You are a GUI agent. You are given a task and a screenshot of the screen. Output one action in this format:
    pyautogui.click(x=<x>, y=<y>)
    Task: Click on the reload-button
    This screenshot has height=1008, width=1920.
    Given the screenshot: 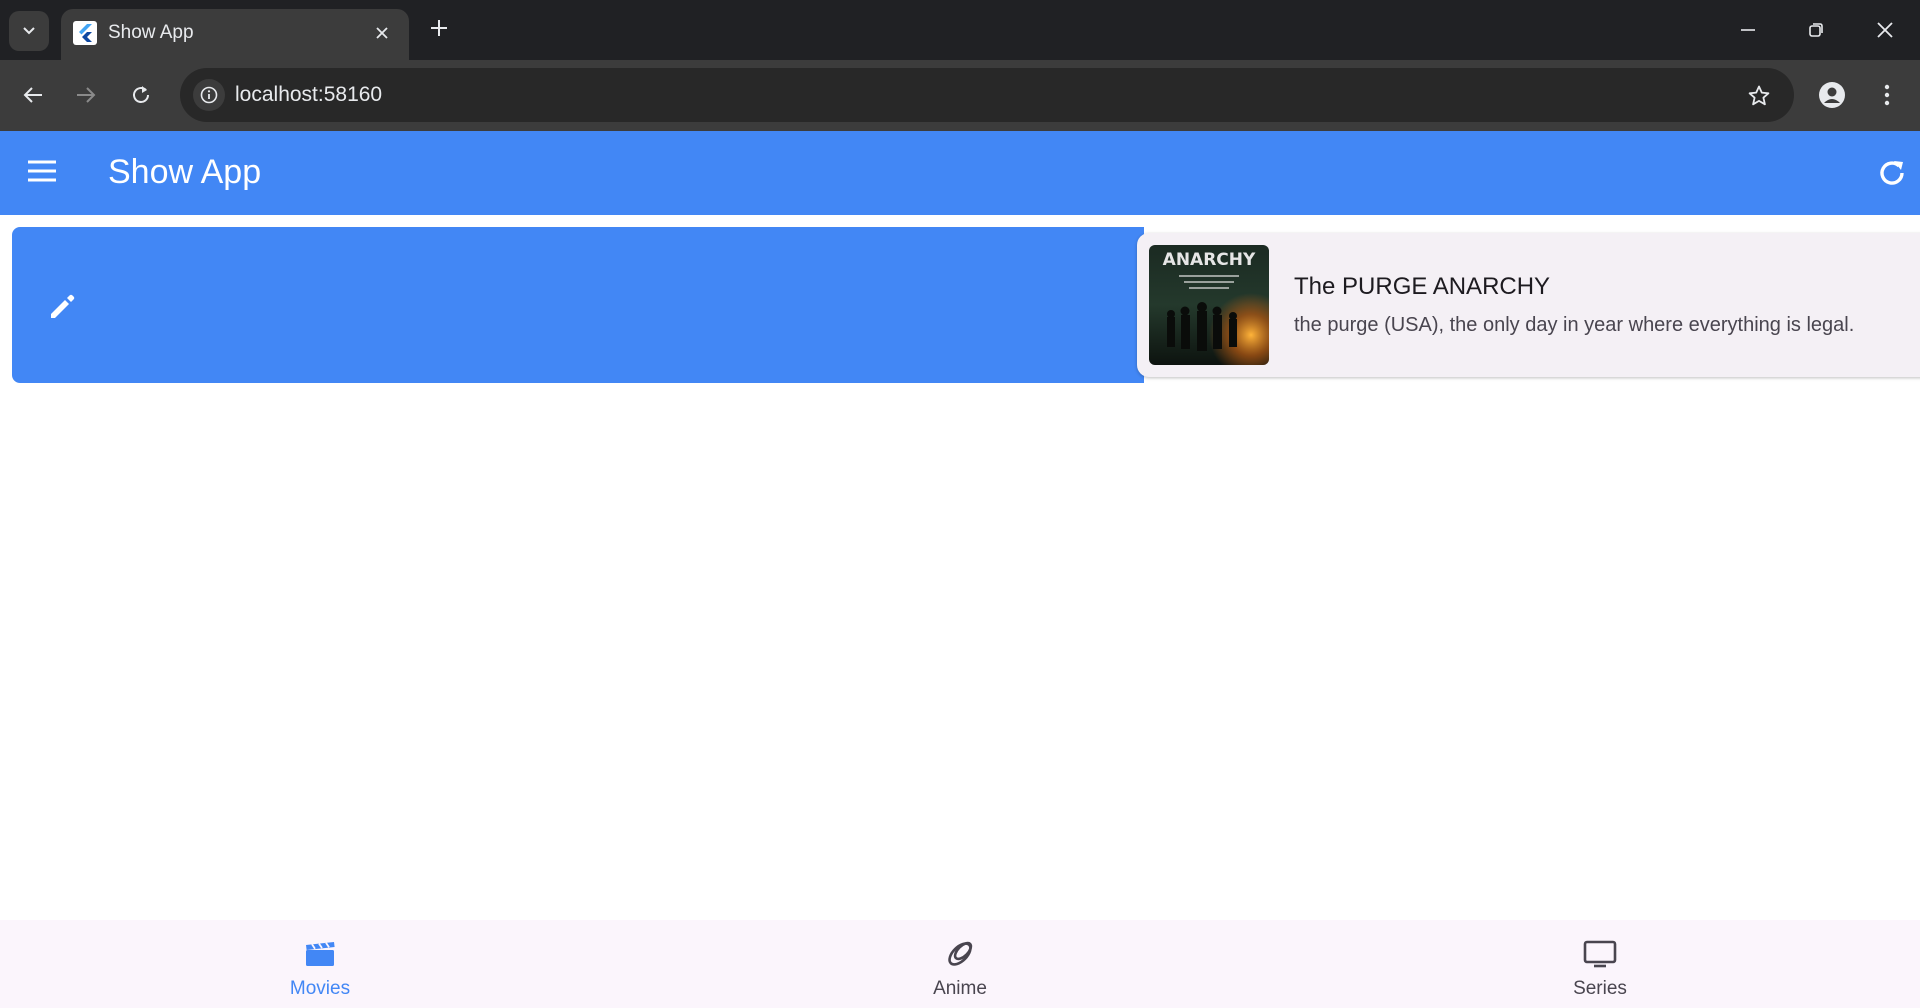 What is the action you would take?
    pyautogui.click(x=141, y=95)
    